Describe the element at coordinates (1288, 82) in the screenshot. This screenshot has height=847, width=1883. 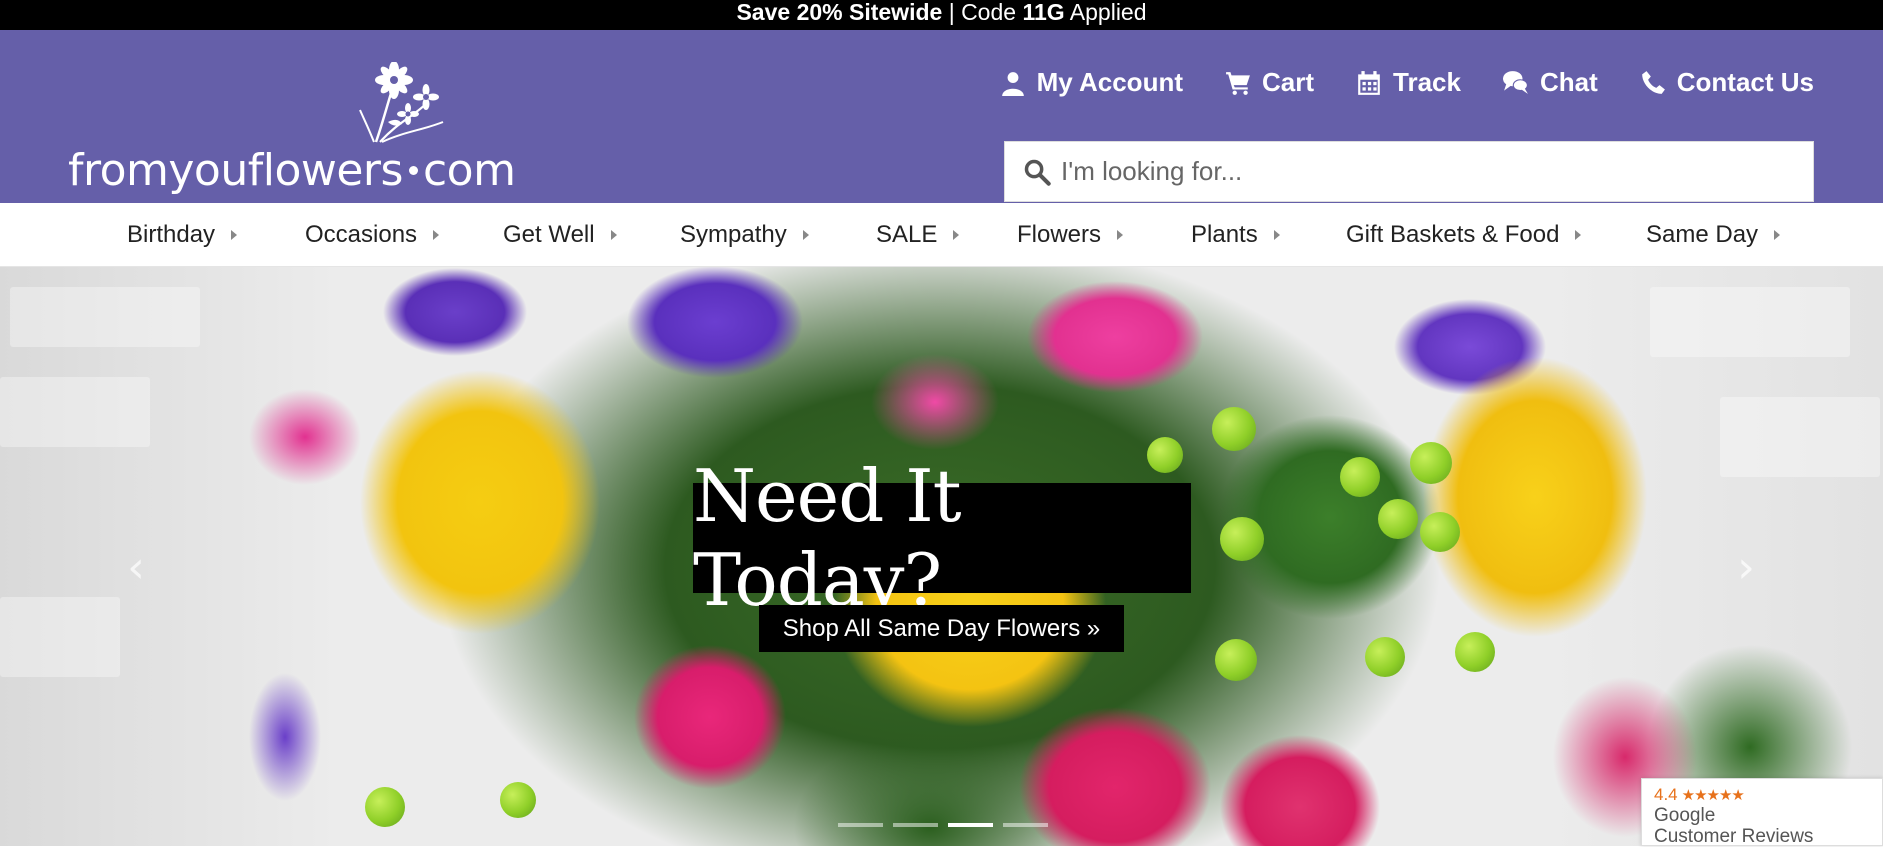
I see `cart-label: Cart` at that location.